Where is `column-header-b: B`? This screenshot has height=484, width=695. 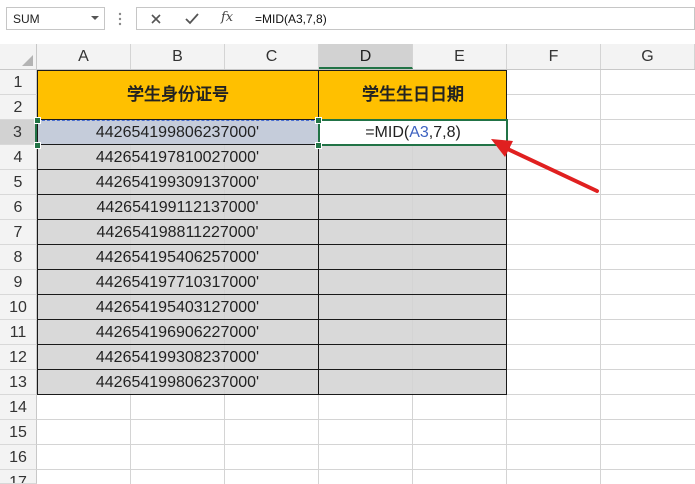 column-header-b: B is located at coordinates (178, 56).